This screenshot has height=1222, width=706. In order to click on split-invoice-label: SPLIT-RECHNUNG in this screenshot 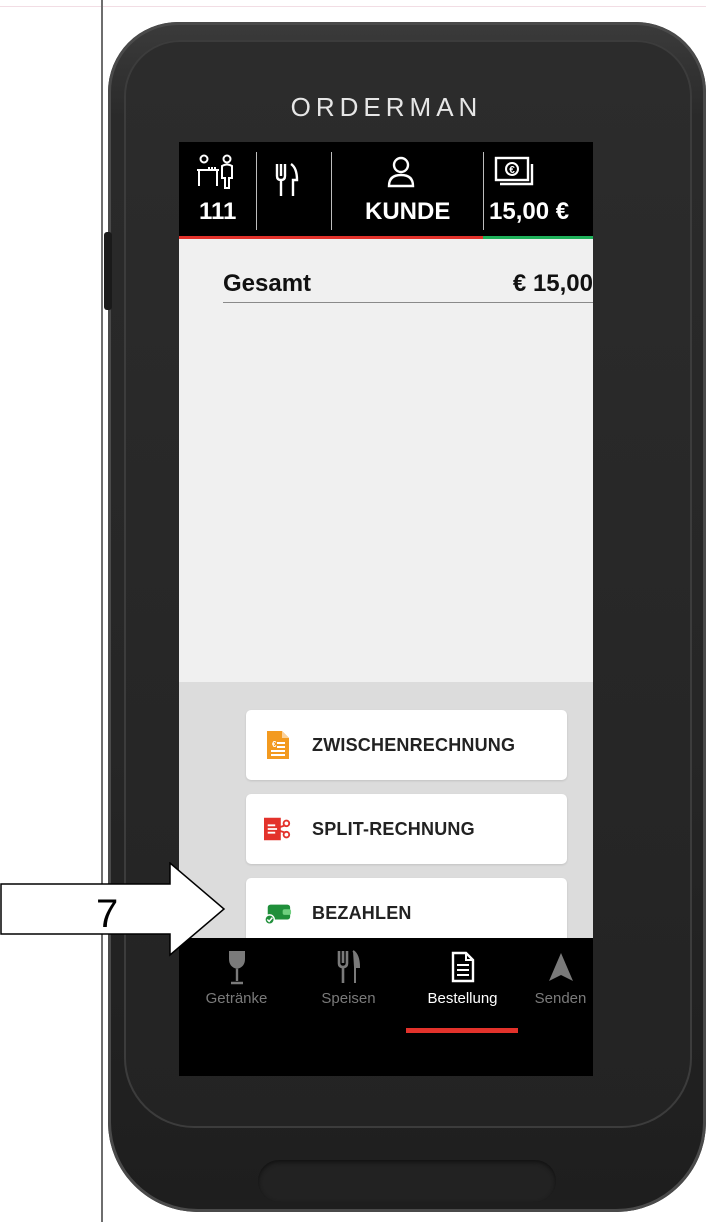, I will do `click(393, 828)`.